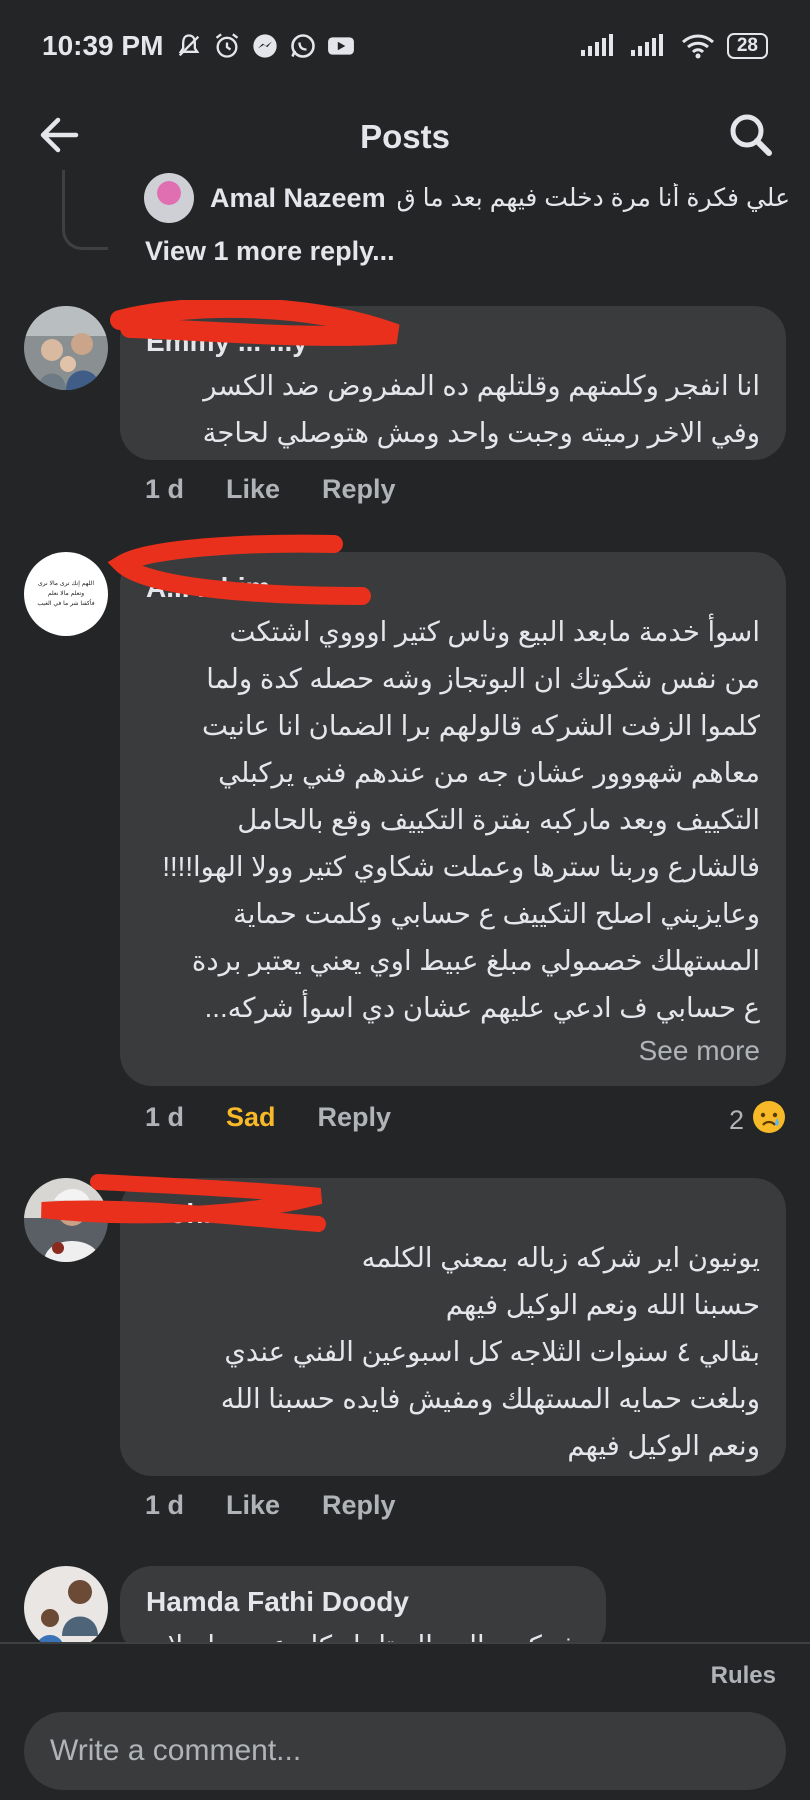  What do you see at coordinates (85, 210) in the screenshot?
I see `thread-connector-line` at bounding box center [85, 210].